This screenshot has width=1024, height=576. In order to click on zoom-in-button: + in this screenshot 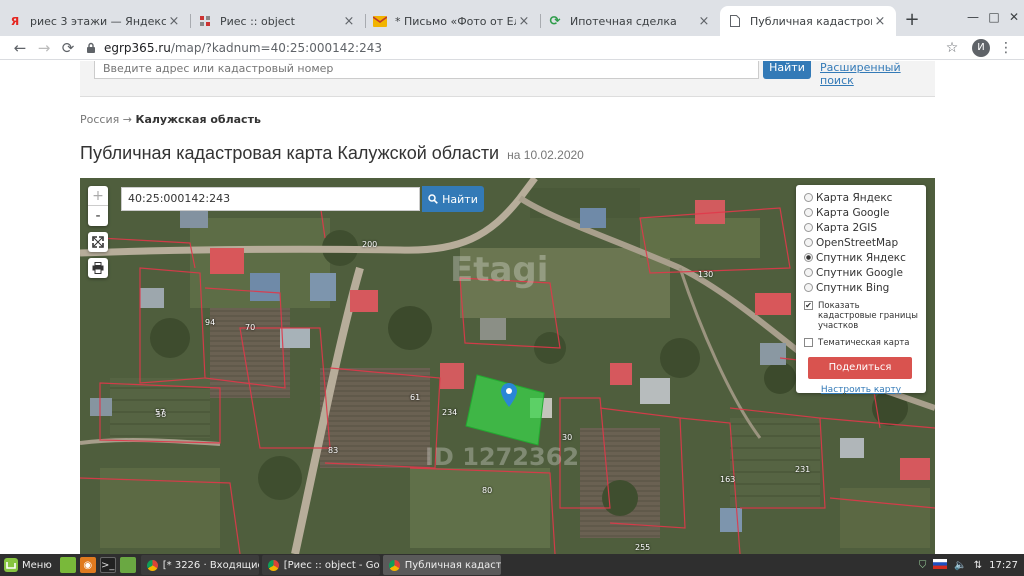, I will do `click(98, 196)`.